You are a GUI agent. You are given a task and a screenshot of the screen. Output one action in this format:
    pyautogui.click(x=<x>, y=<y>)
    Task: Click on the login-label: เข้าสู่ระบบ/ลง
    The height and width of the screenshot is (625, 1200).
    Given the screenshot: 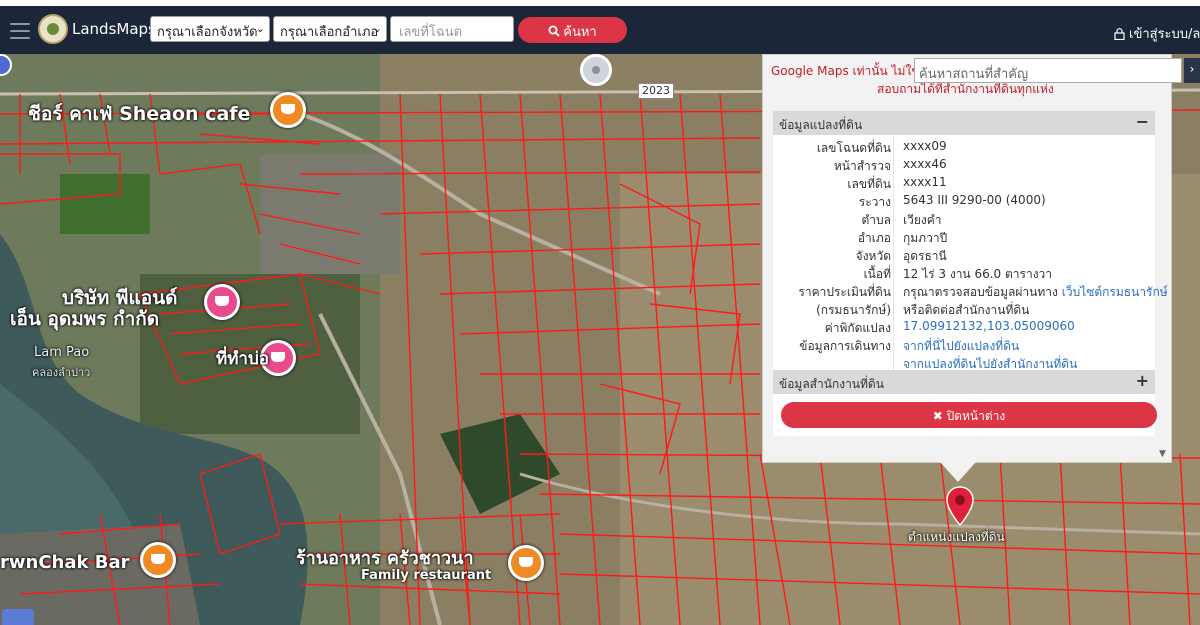 What is the action you would take?
    pyautogui.click(x=1164, y=34)
    